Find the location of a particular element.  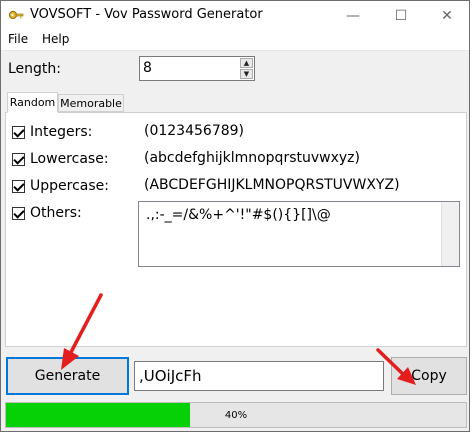

password-output-field: ,UOiJcFh is located at coordinates (259, 376).